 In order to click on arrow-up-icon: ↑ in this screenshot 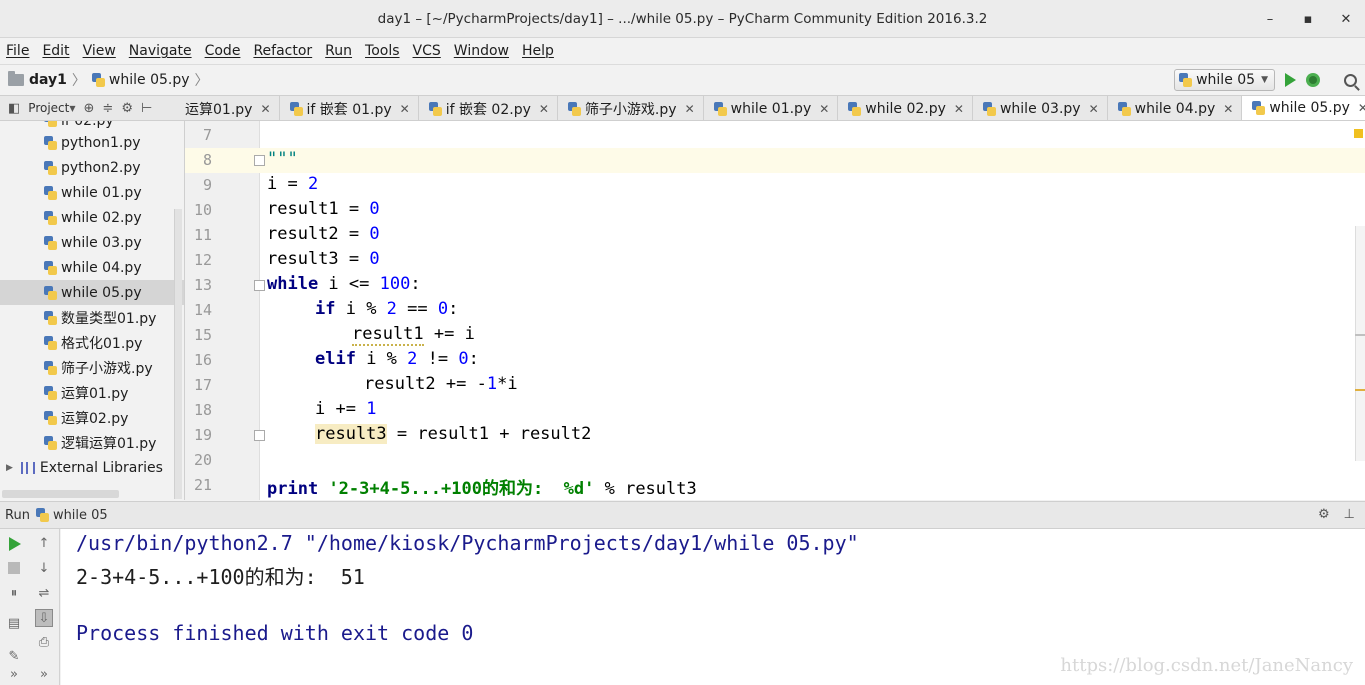, I will do `click(44, 543)`.